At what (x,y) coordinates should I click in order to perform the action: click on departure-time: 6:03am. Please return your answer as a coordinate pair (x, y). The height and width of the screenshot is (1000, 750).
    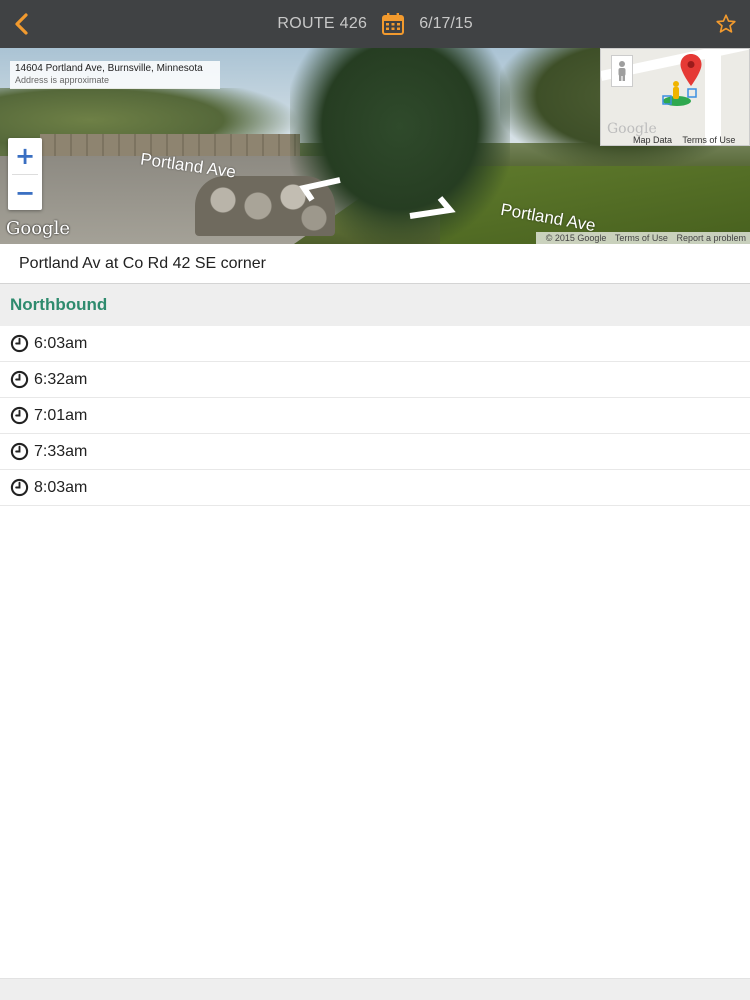
    Looking at the image, I should click on (61, 343).